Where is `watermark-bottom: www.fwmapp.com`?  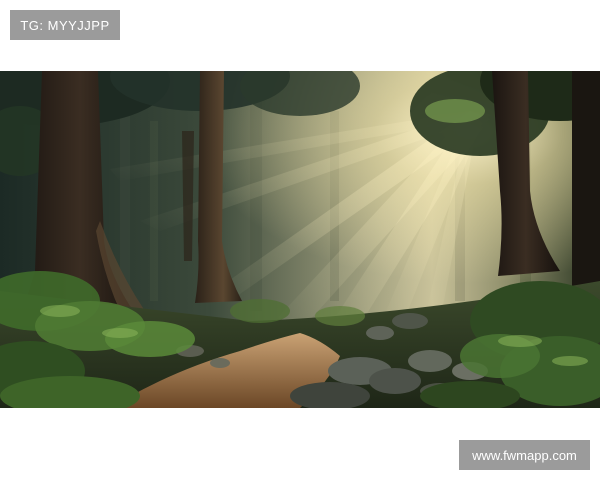 watermark-bottom: www.fwmapp.com is located at coordinates (524, 455).